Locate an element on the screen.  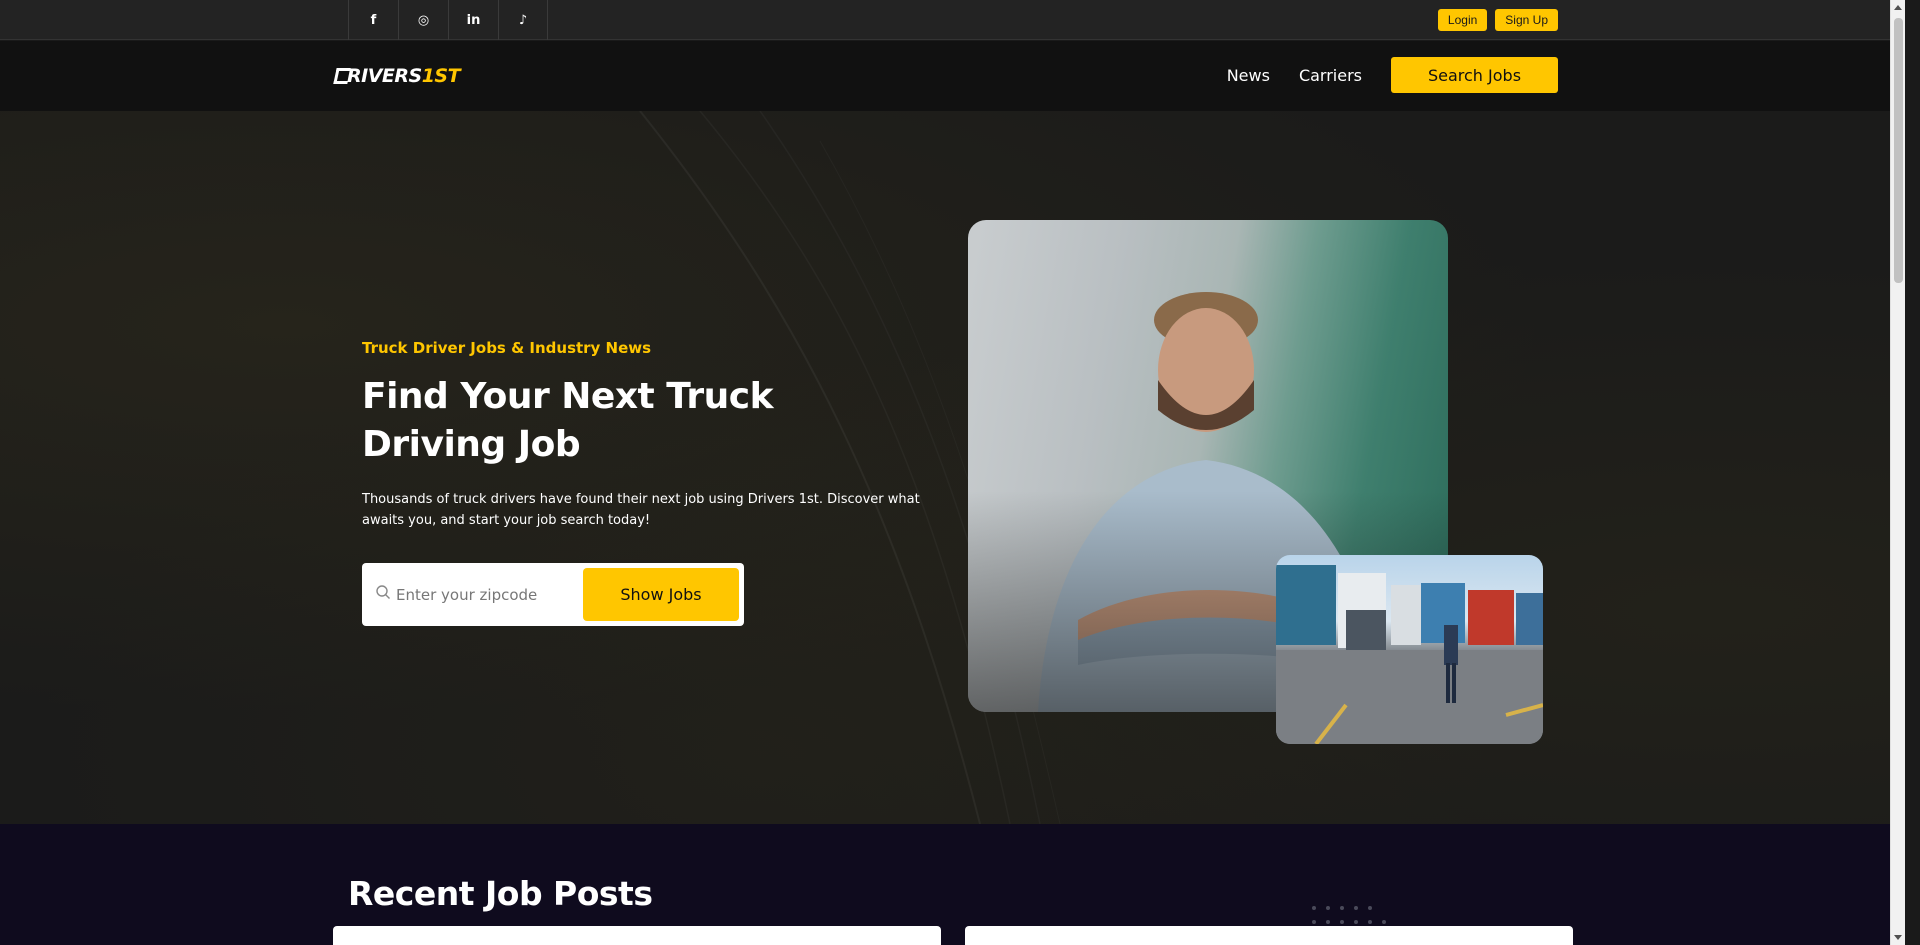
auth-buttons: Login Sign Up is located at coordinates (1497, 20).